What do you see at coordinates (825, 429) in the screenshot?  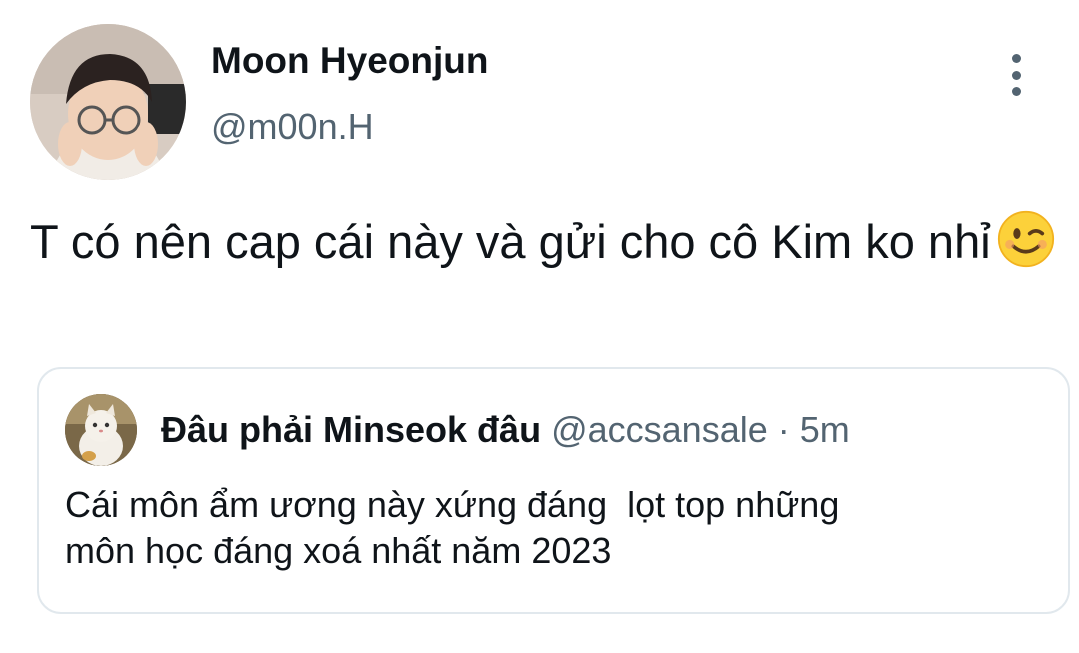 I see `quoted-tweet-time: 5m` at bounding box center [825, 429].